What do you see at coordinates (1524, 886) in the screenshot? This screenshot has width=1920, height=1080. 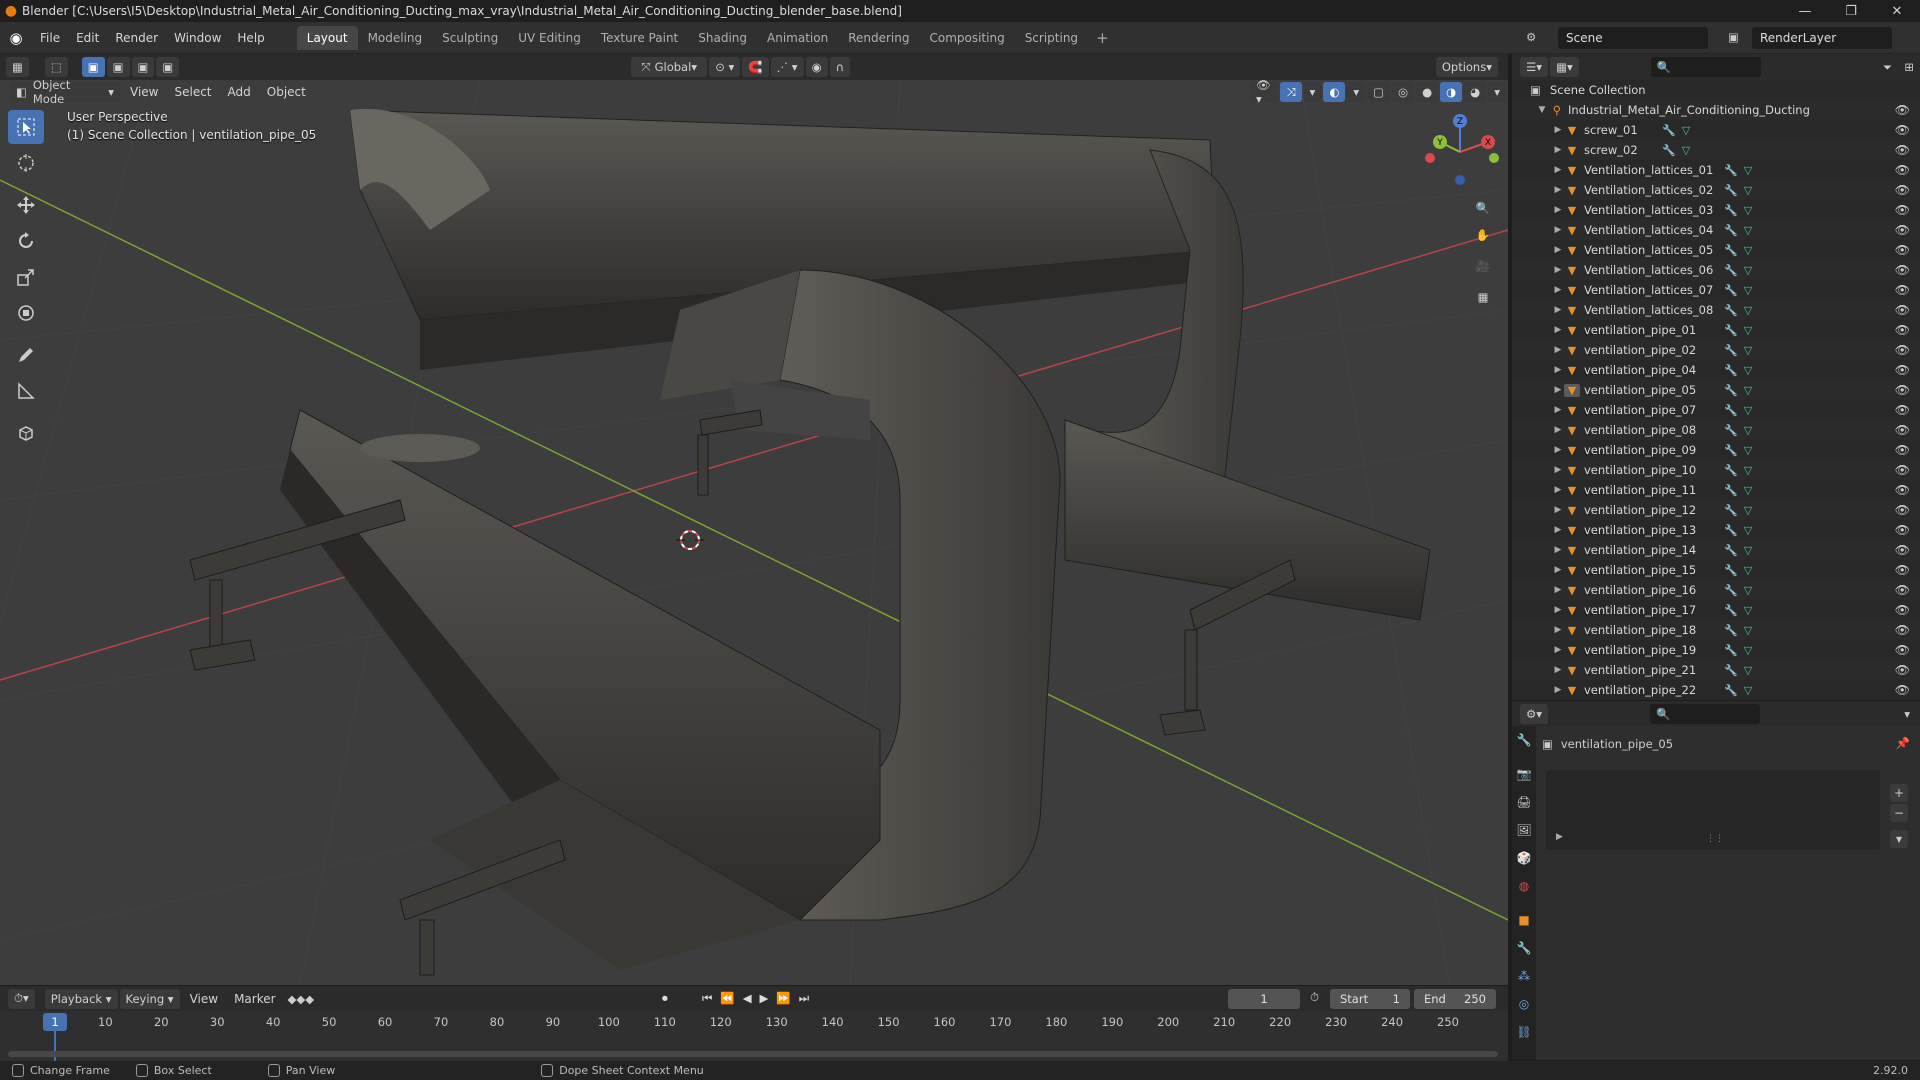 I see `world-tab-icon: ◍` at bounding box center [1524, 886].